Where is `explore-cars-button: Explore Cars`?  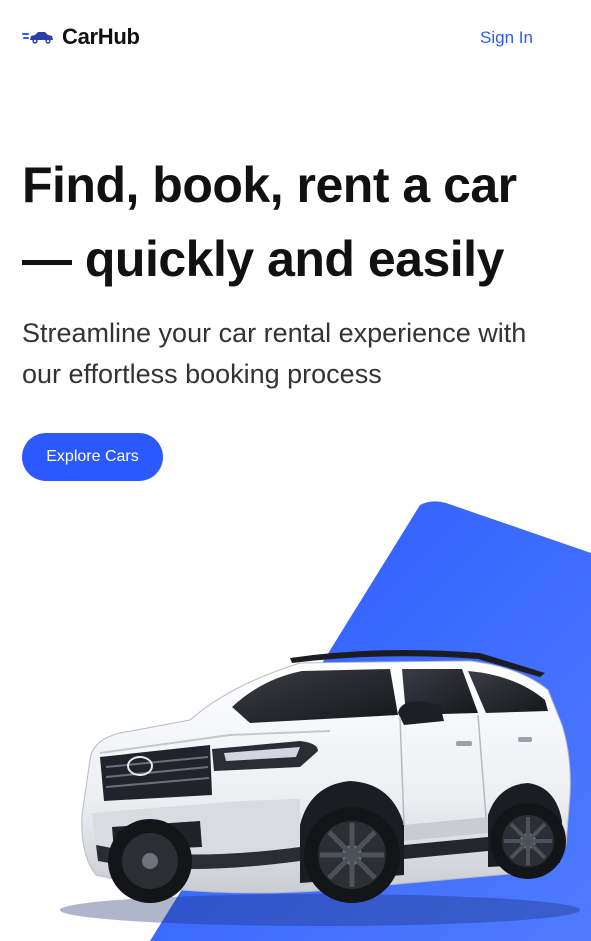 explore-cars-button: Explore Cars is located at coordinates (92, 457).